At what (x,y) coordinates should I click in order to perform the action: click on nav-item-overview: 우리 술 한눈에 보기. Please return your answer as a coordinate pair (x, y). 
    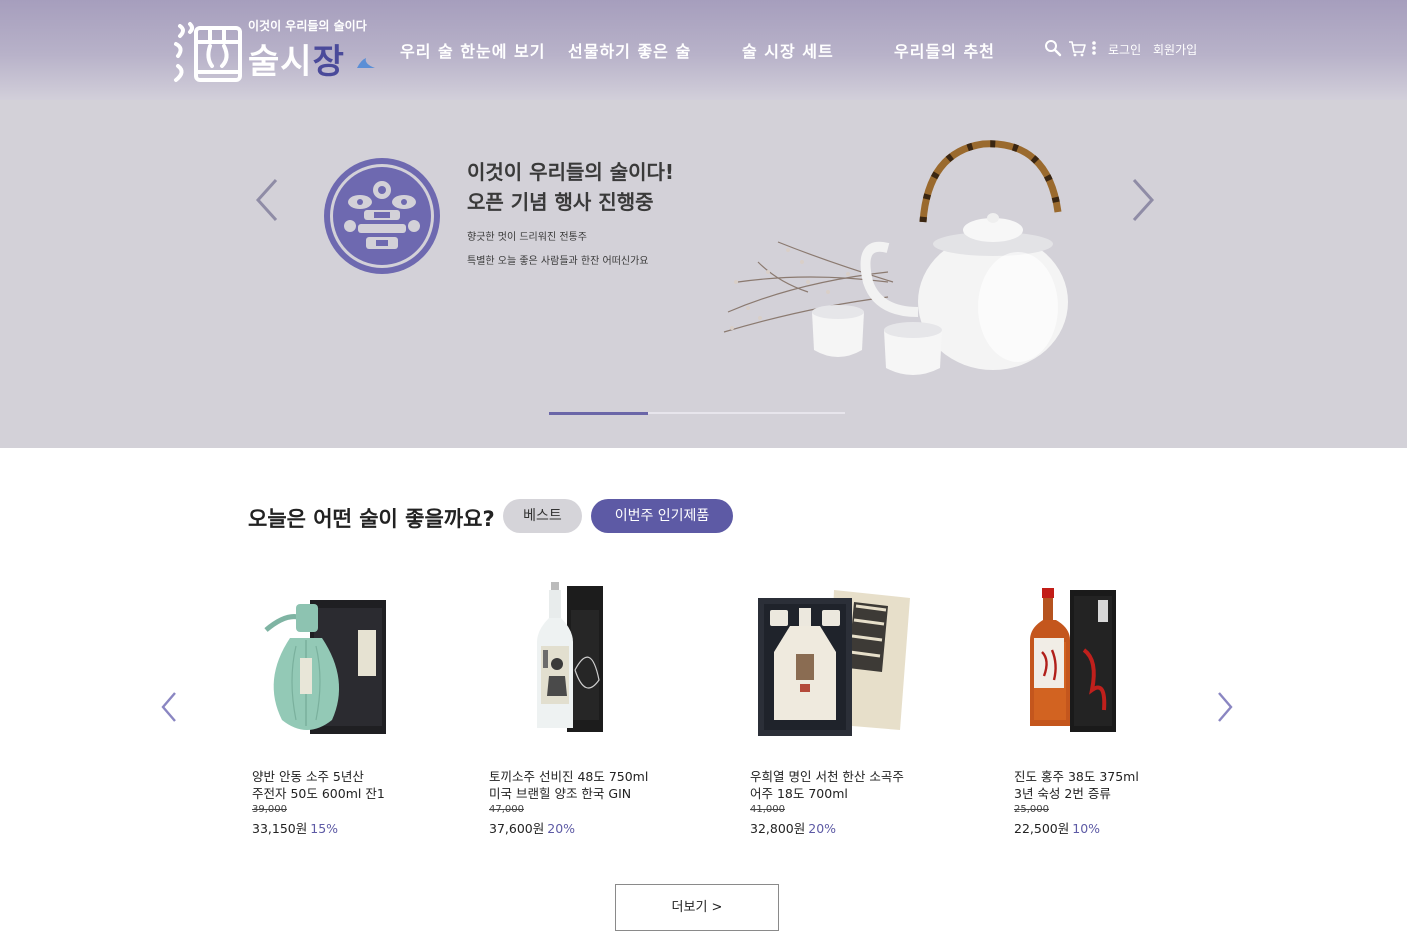
    Looking at the image, I should click on (472, 50).